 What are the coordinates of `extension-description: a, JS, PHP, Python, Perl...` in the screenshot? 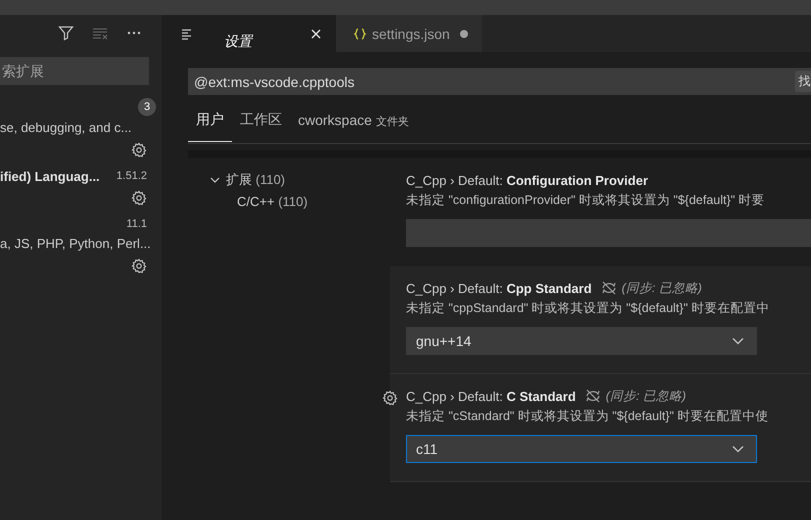 It's located at (73, 244).